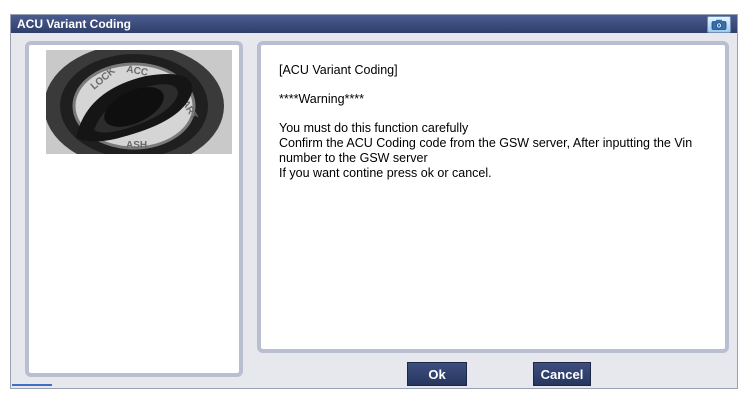 Image resolution: width=750 pixels, height=400 pixels. Describe the element at coordinates (385, 173) in the screenshot. I see `message-line: If you want contine press ok or cancel.` at that location.